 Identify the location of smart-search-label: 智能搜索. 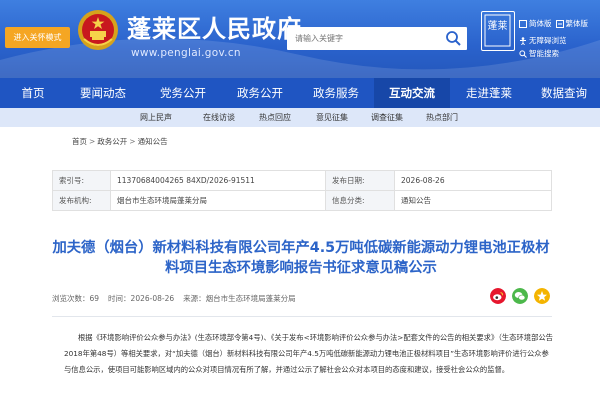
(544, 53).